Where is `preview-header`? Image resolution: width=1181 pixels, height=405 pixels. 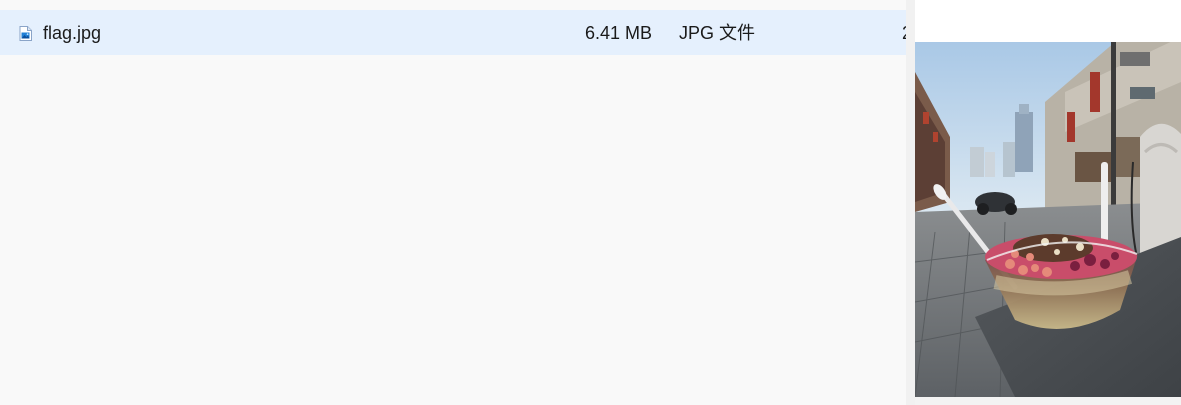
preview-header is located at coordinates (1048, 21).